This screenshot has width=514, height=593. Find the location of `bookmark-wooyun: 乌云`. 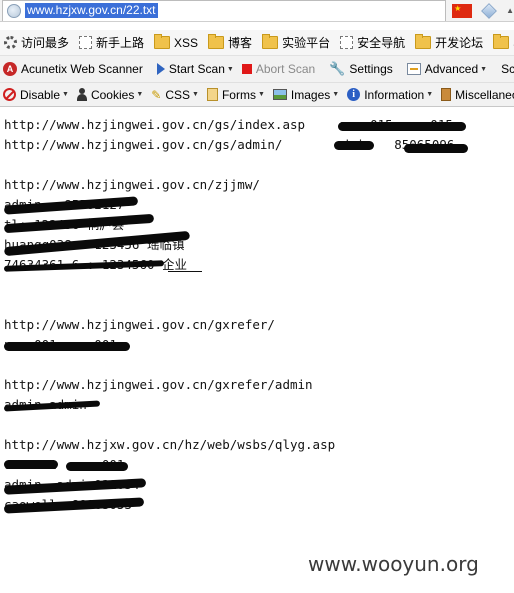

bookmark-wooyun: 乌云 is located at coordinates (503, 42).